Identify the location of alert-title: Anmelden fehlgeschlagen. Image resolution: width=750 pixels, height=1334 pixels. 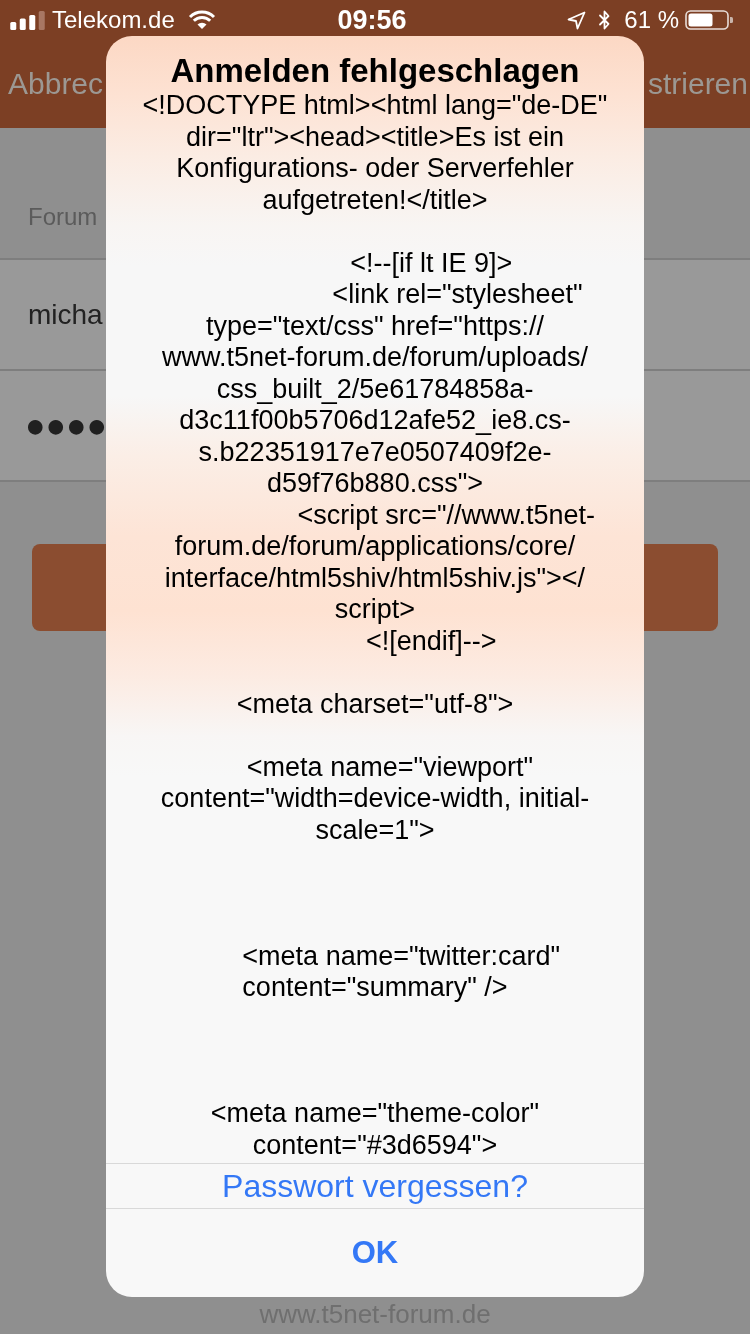
(375, 70).